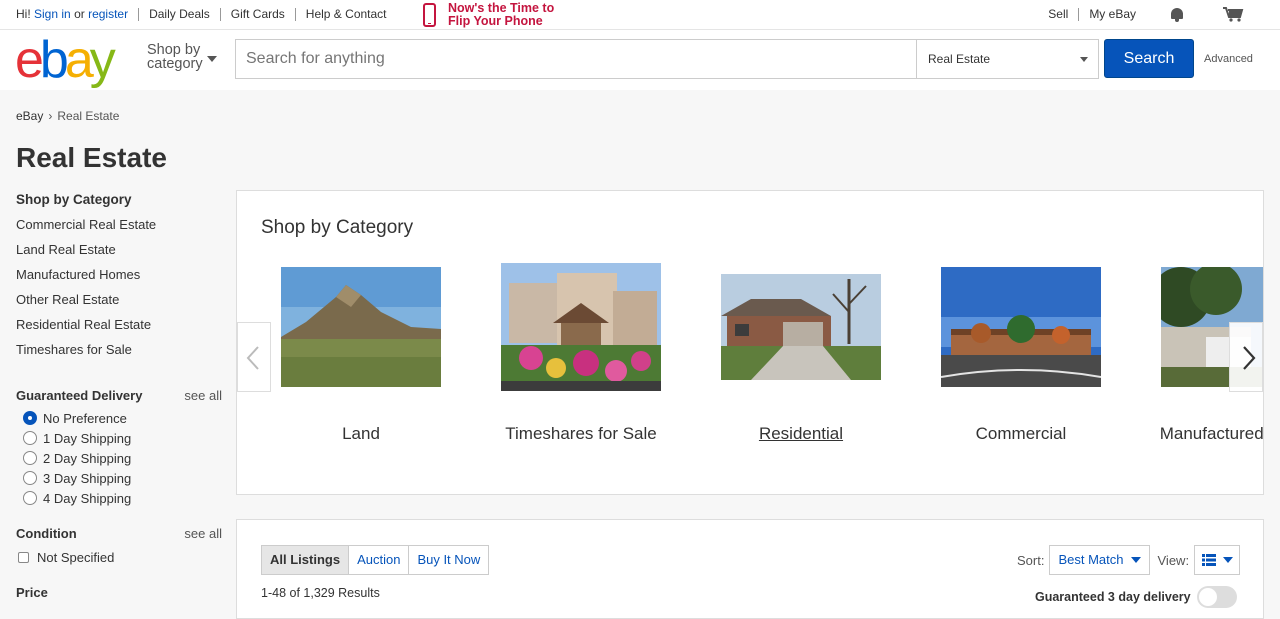  Describe the element at coordinates (258, 14) in the screenshot. I see `gift-cards-link: Gift Cards` at that location.